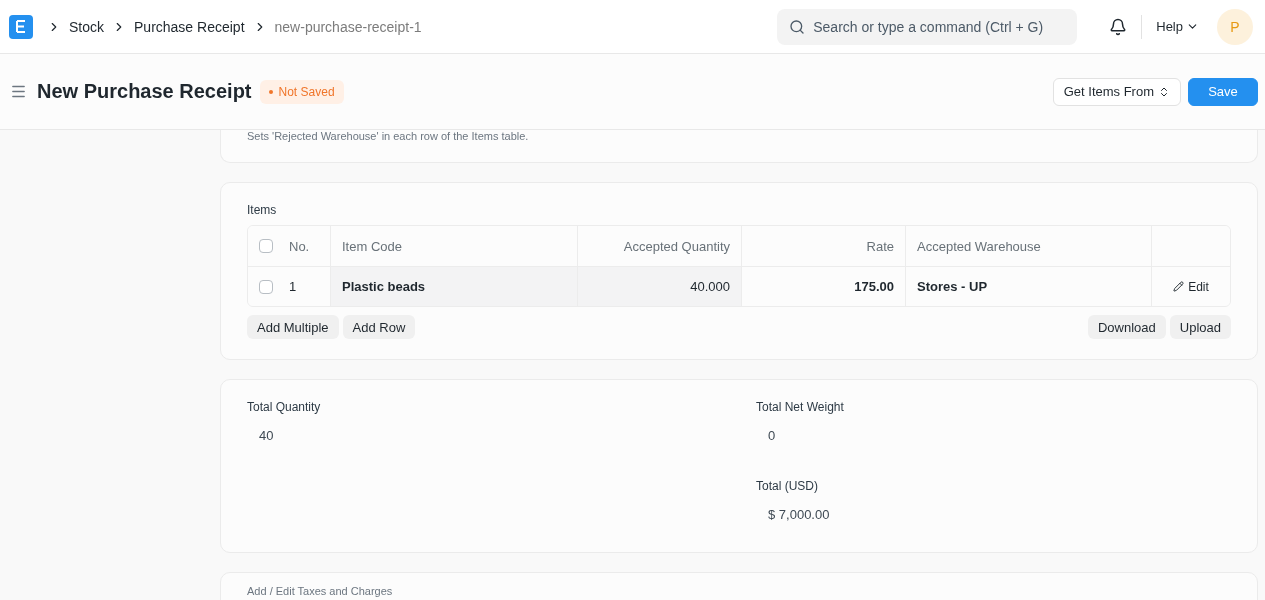 The image size is (1265, 600). Describe the element at coordinates (1177, 26) in the screenshot. I see `help-menu: Help` at that location.